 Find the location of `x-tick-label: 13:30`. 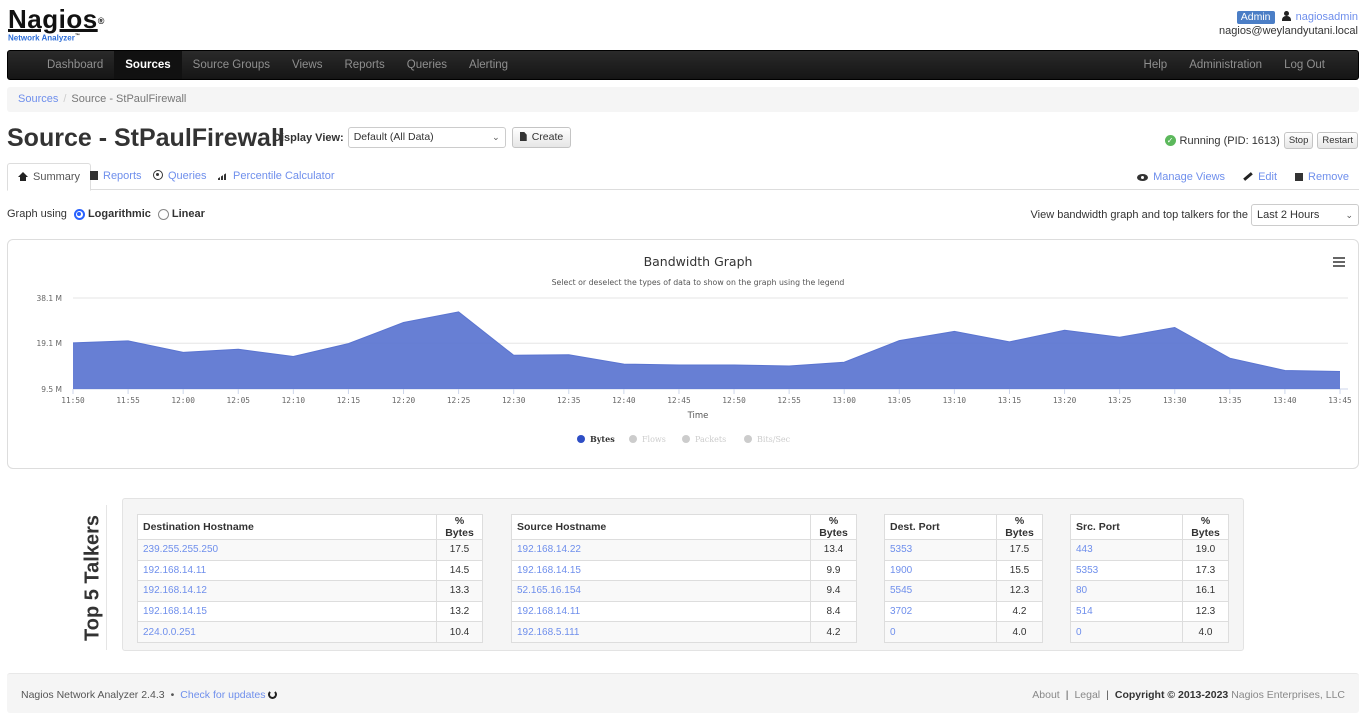

x-tick-label: 13:30 is located at coordinates (1175, 400).